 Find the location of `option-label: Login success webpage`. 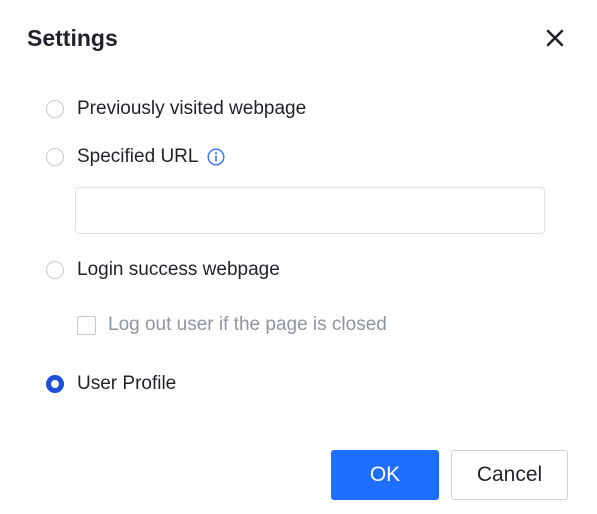

option-label: Login success webpage is located at coordinates (178, 269).